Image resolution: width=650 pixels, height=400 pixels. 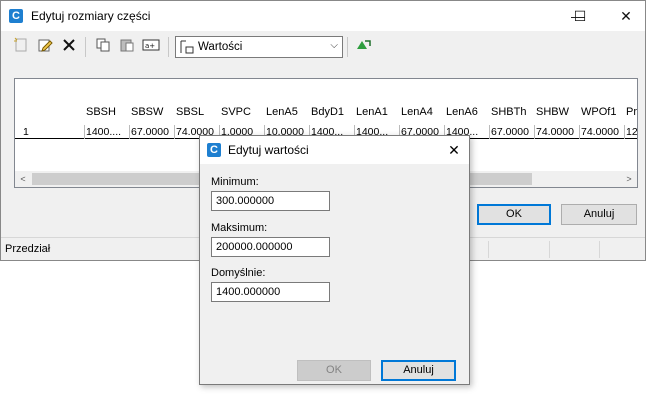 I want to click on dialog-close-button: ✕, so click(x=454, y=150).